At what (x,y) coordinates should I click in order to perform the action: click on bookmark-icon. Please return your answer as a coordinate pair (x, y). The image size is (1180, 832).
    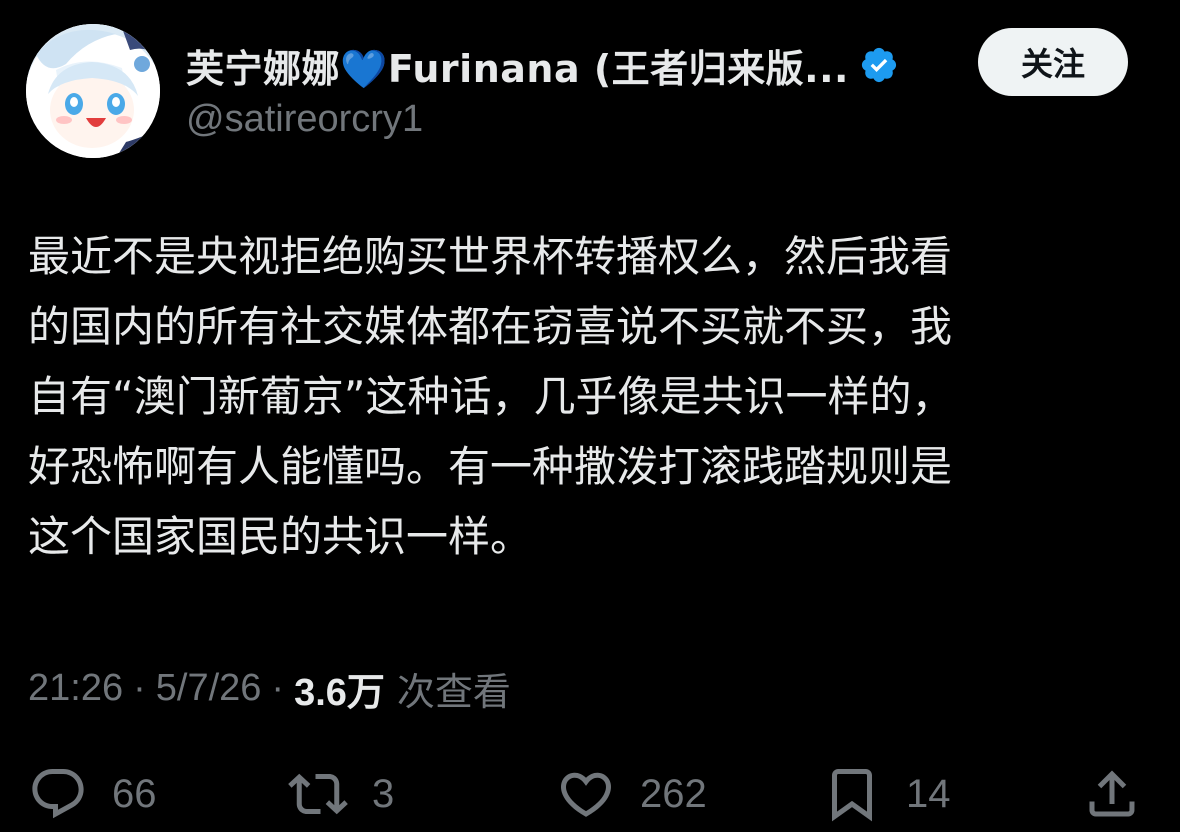
    Looking at the image, I should click on (852, 794).